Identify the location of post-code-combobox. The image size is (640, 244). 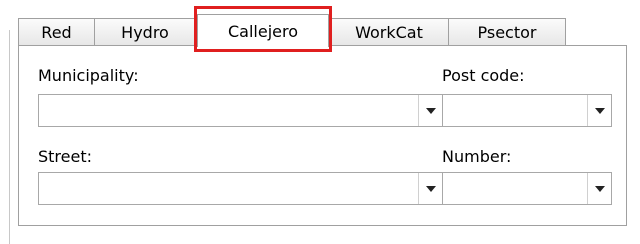
(527, 110).